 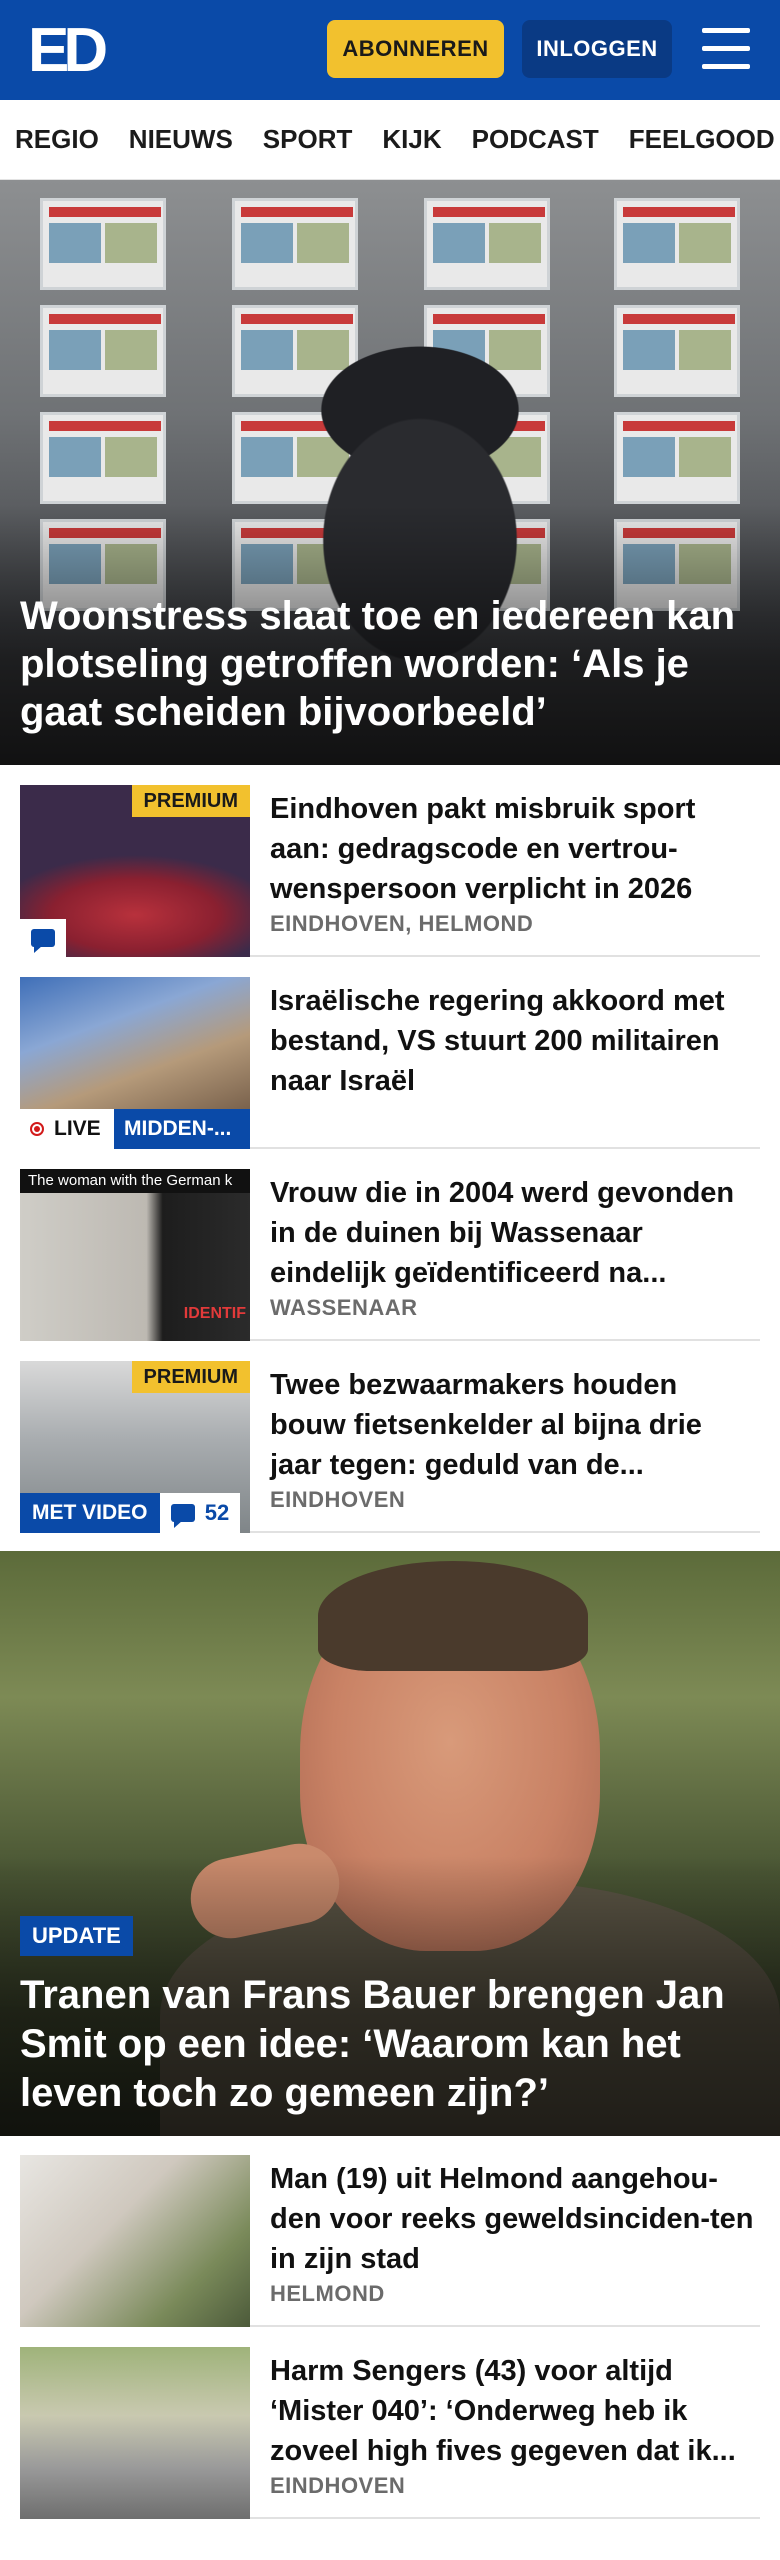 I want to click on thumbnail-caption: The woman with the German k, so click(x=135, y=1181).